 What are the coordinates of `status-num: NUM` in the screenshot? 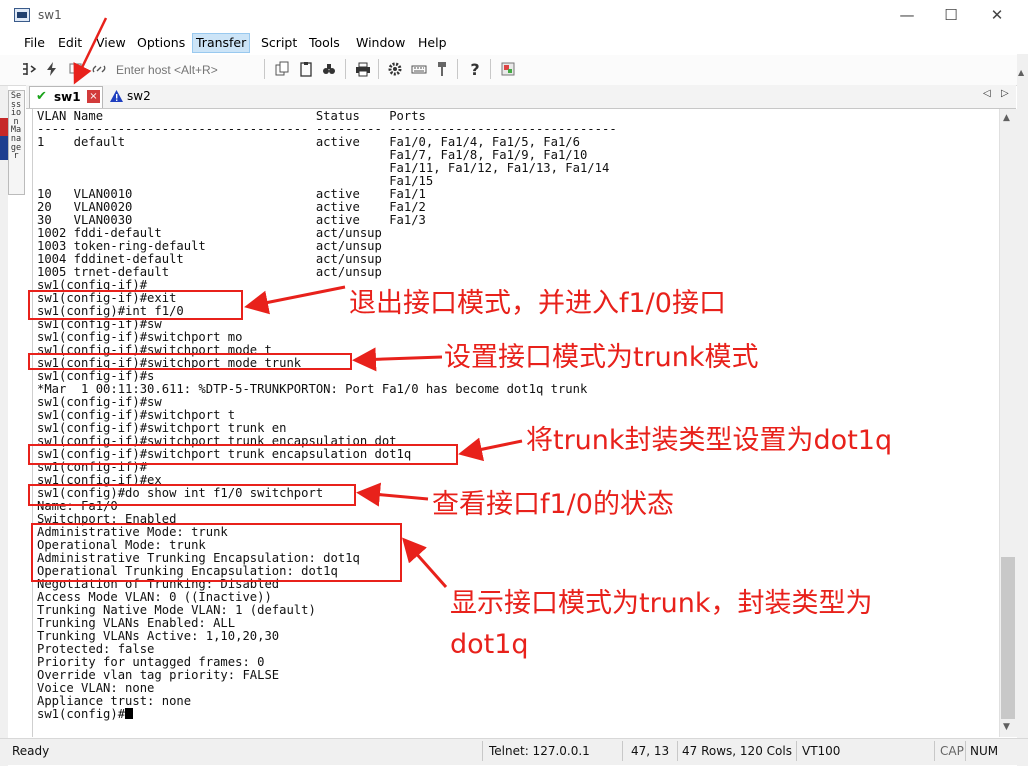 It's located at (984, 751).